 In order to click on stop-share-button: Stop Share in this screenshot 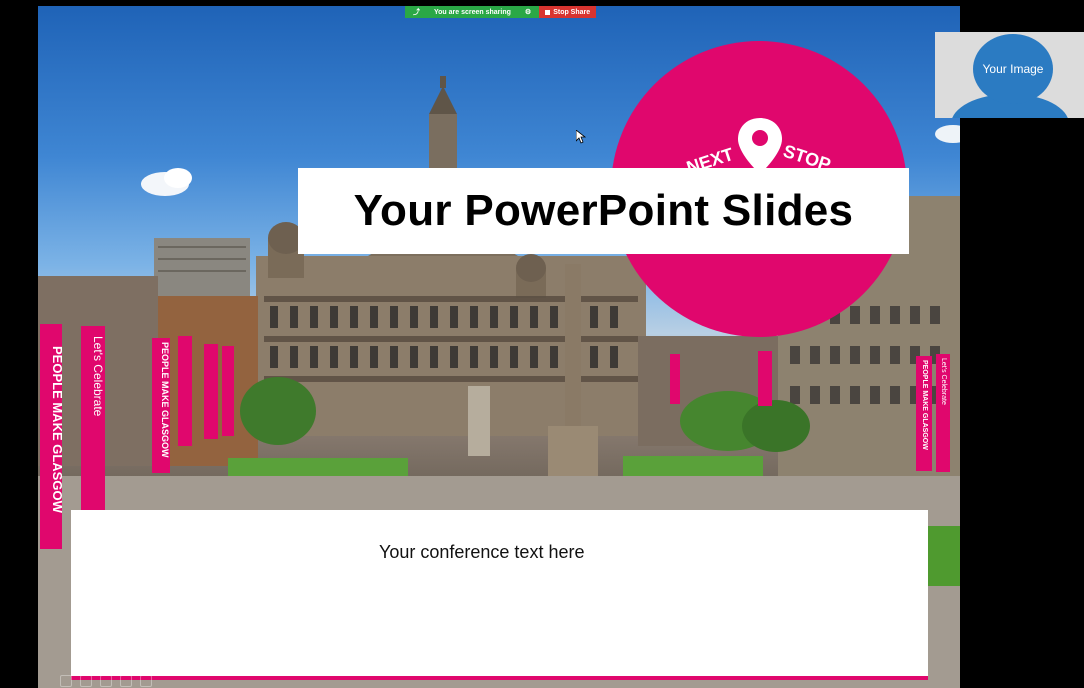, I will do `click(568, 12)`.